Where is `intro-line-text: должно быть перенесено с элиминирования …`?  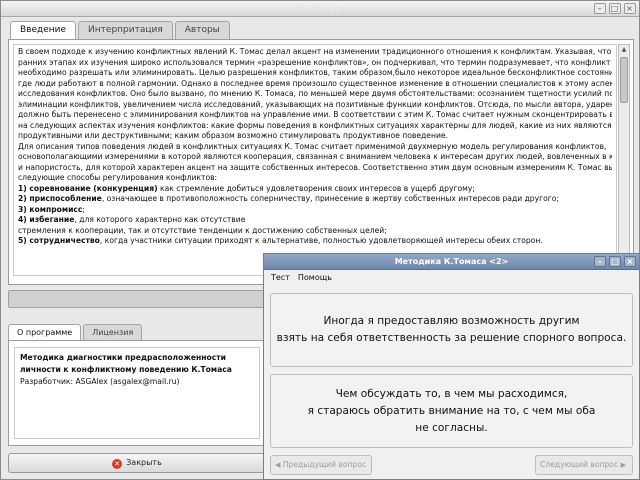
intro-line-text: должно быть перенесено с элиминирования … is located at coordinates (315, 114).